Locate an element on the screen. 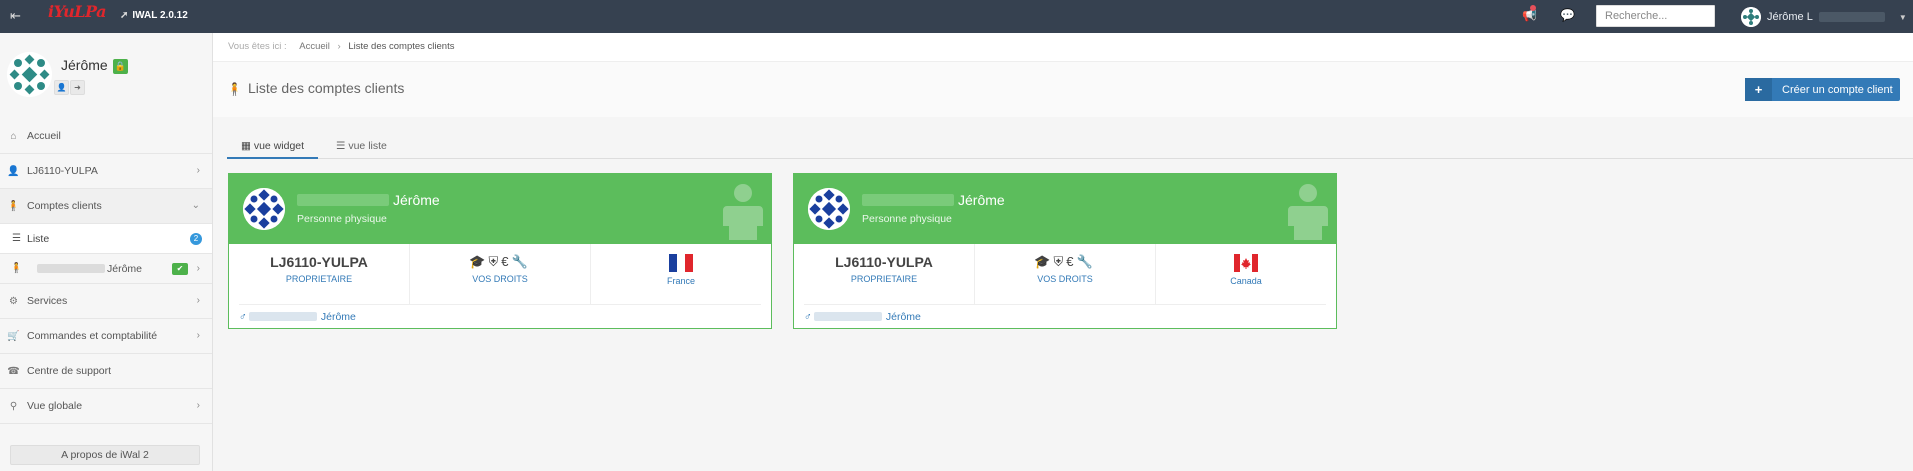  notifications-icon: 📢 is located at coordinates (1529, 13).